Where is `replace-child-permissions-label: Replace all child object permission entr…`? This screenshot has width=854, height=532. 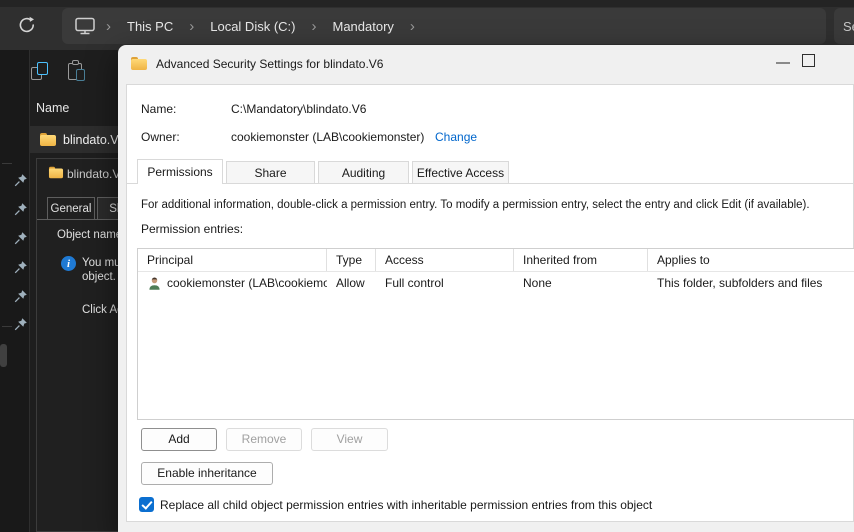 replace-child-permissions-label: Replace all child object permission entr… is located at coordinates (406, 505).